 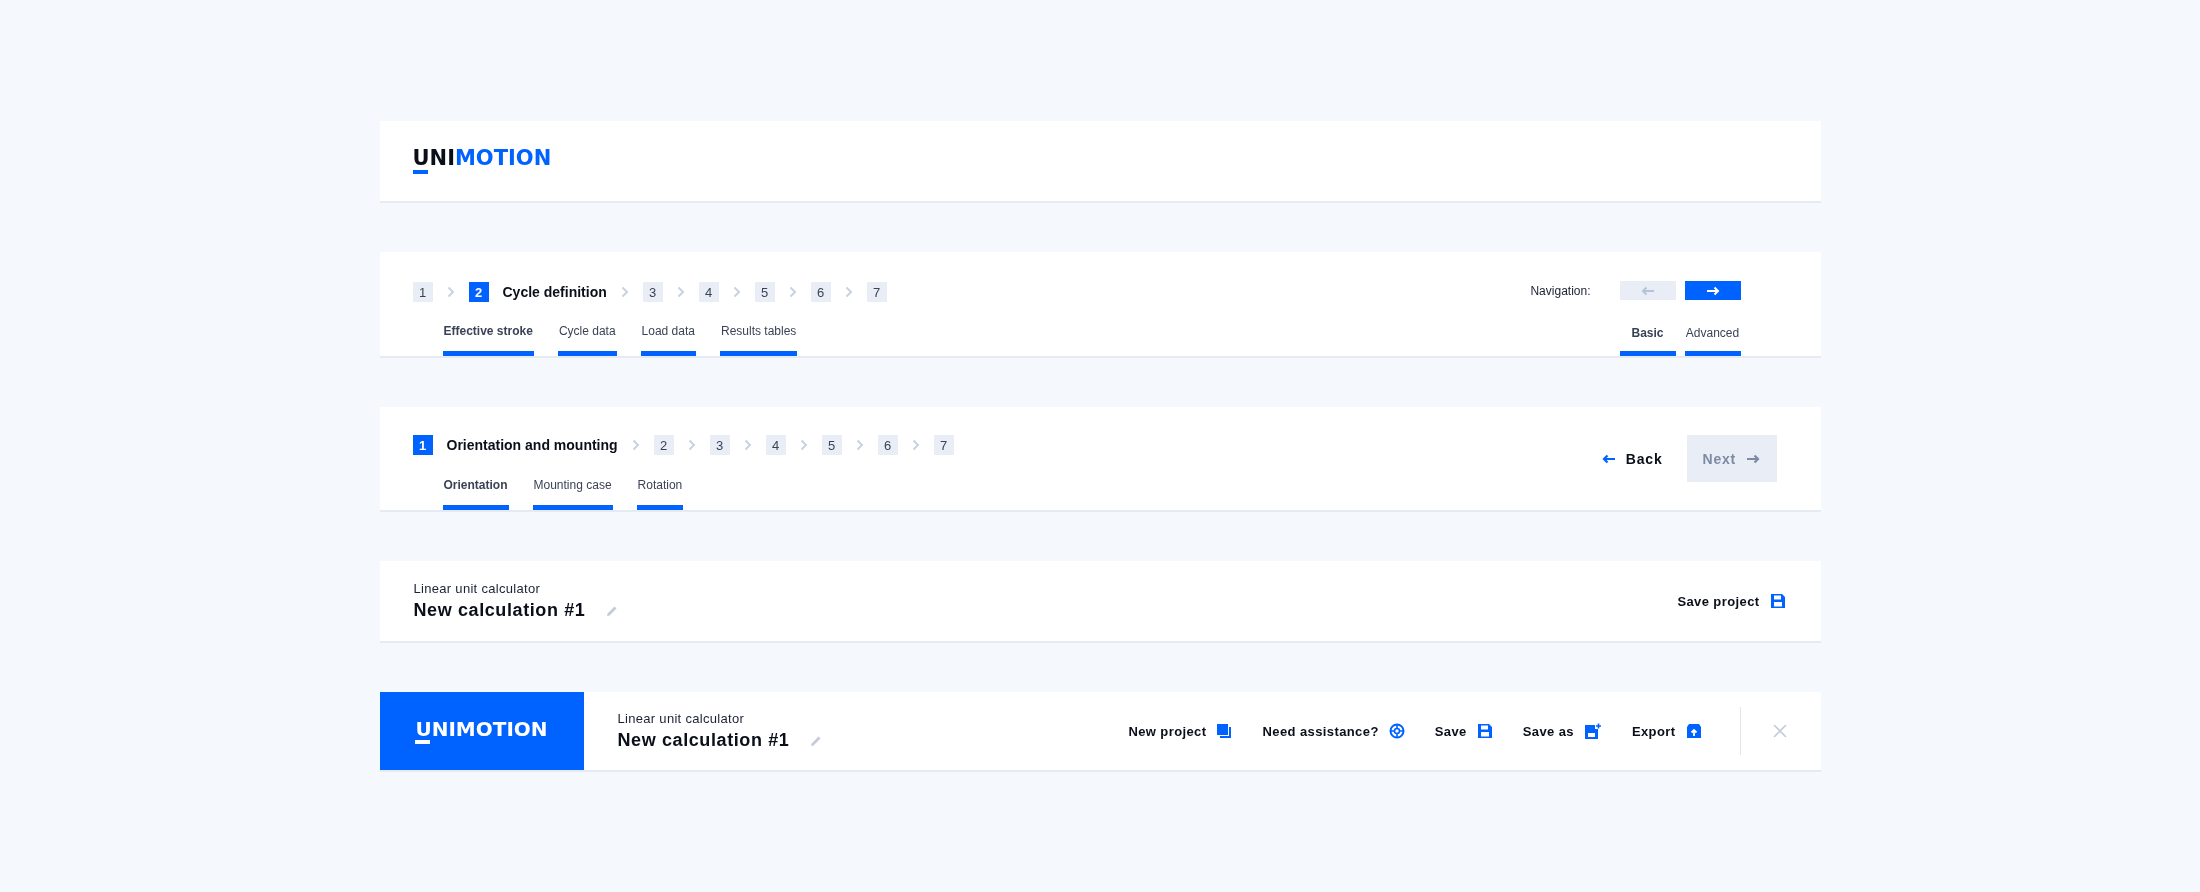 I want to click on tab: Rotation, so click(x=660, y=494).